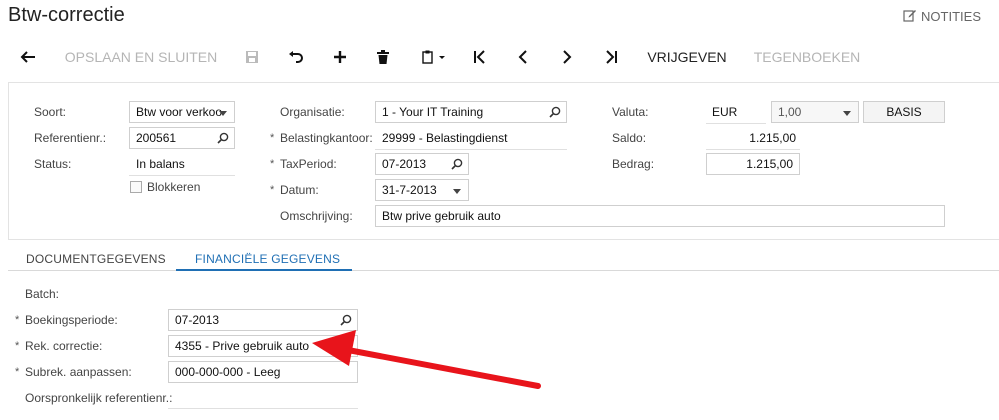  Describe the element at coordinates (725, 112) in the screenshot. I see `currency-value: EUR` at that location.